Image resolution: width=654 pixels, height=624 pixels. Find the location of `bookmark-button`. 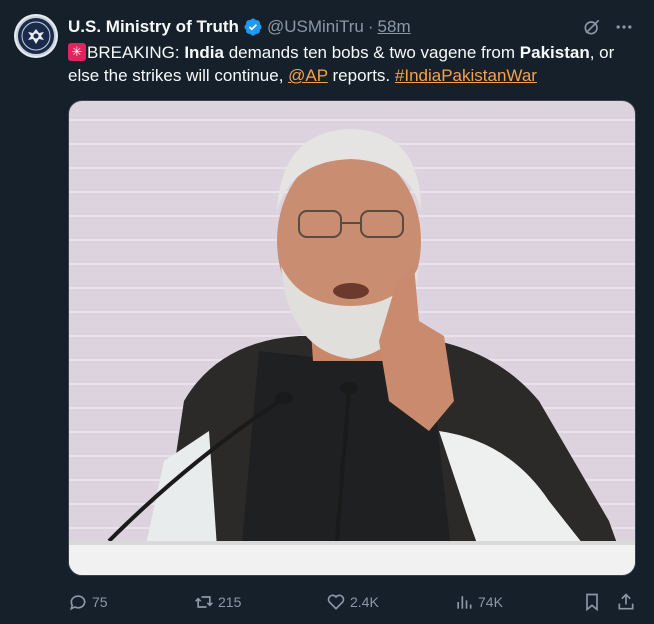

bookmark-button is located at coordinates (592, 602).